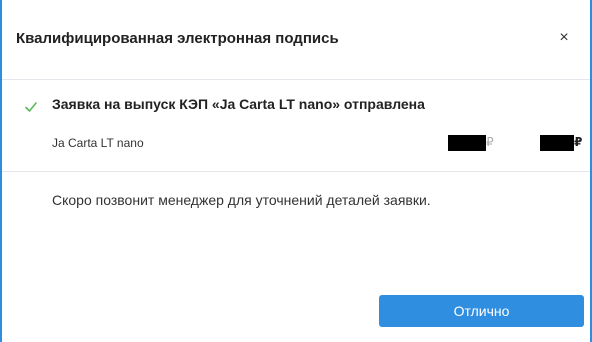 The height and width of the screenshot is (342, 592). Describe the element at coordinates (481, 311) in the screenshot. I see `ok-button: Отлично` at that location.